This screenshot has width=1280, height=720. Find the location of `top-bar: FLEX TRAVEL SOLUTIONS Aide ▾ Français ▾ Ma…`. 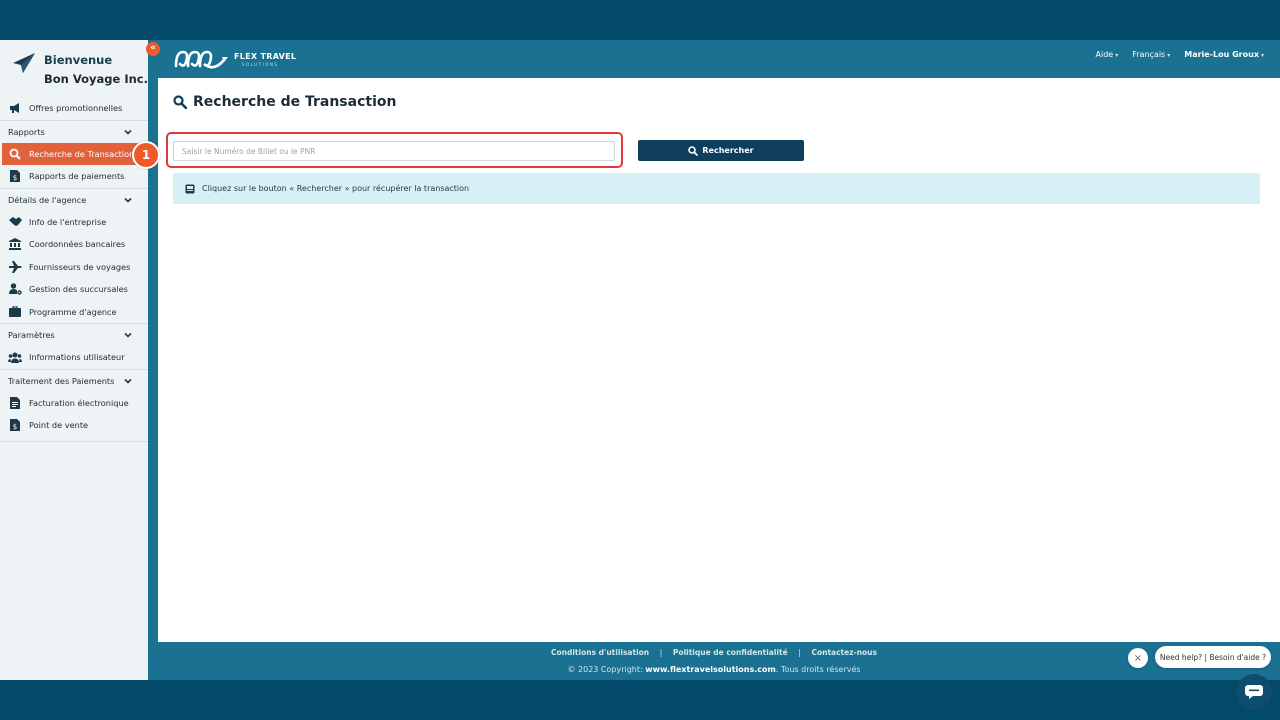

top-bar: FLEX TRAVEL SOLUTIONS Aide ▾ Français ▾ Ma… is located at coordinates (714, 59).